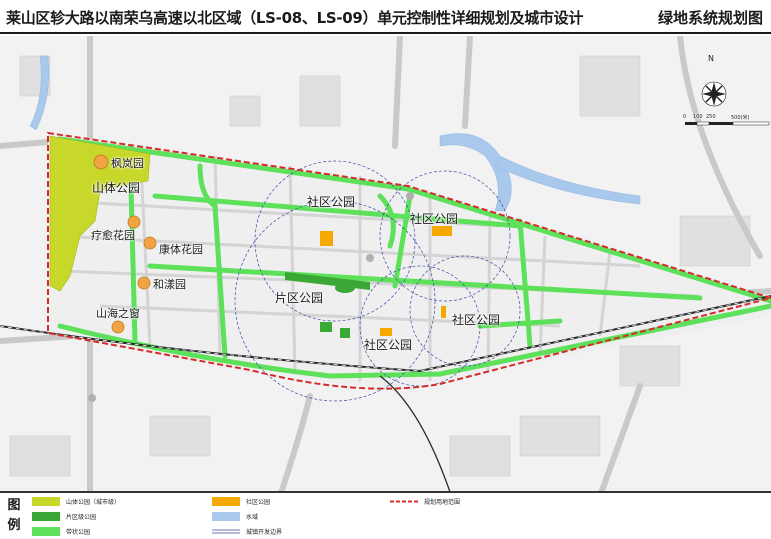  I want to click on scale-bar, so click(727, 123).